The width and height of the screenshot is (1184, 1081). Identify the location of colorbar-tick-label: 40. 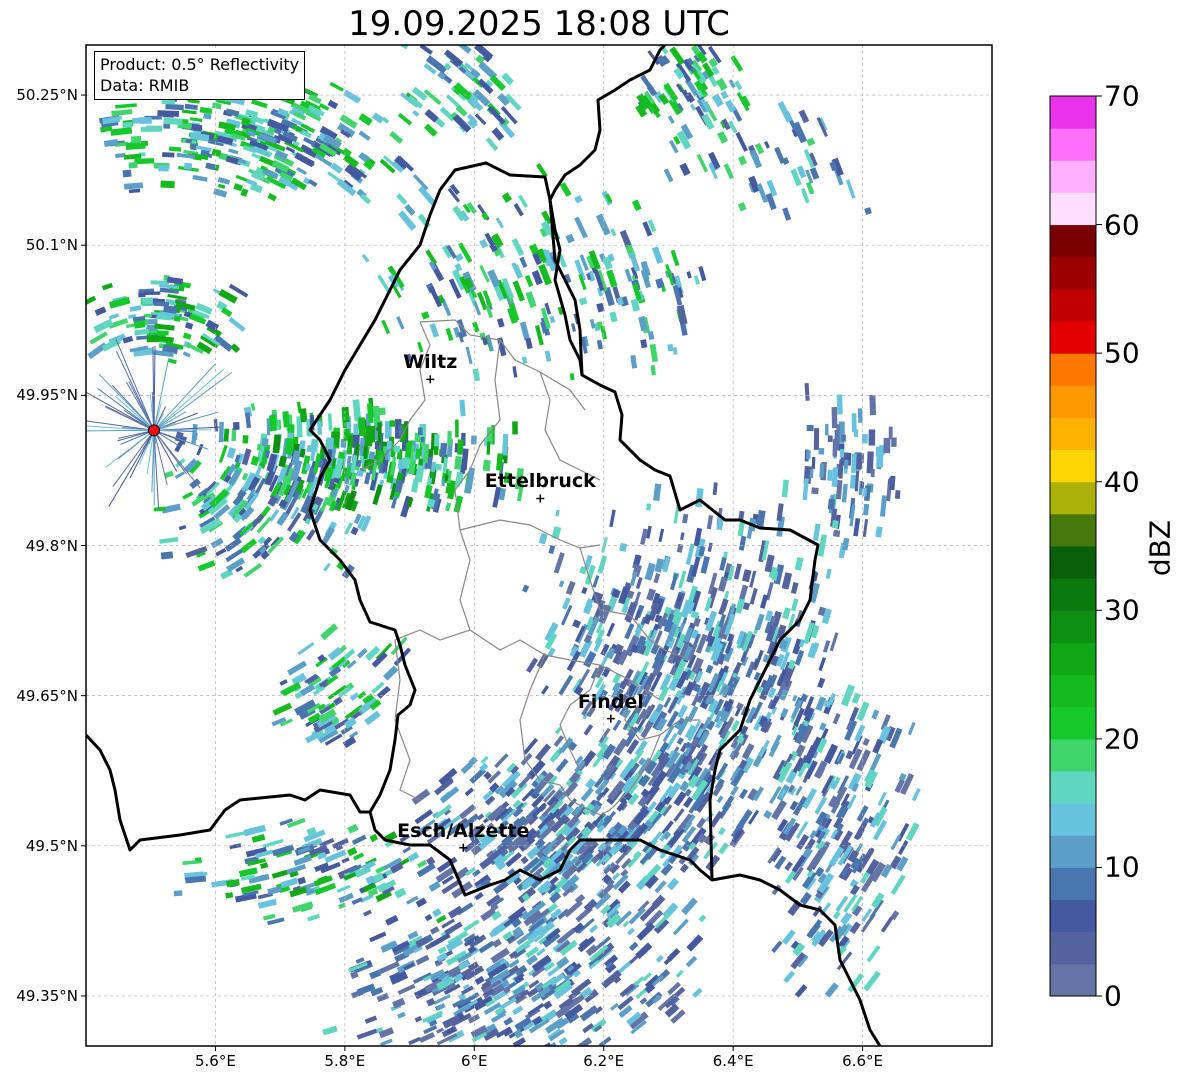
(1122, 482).